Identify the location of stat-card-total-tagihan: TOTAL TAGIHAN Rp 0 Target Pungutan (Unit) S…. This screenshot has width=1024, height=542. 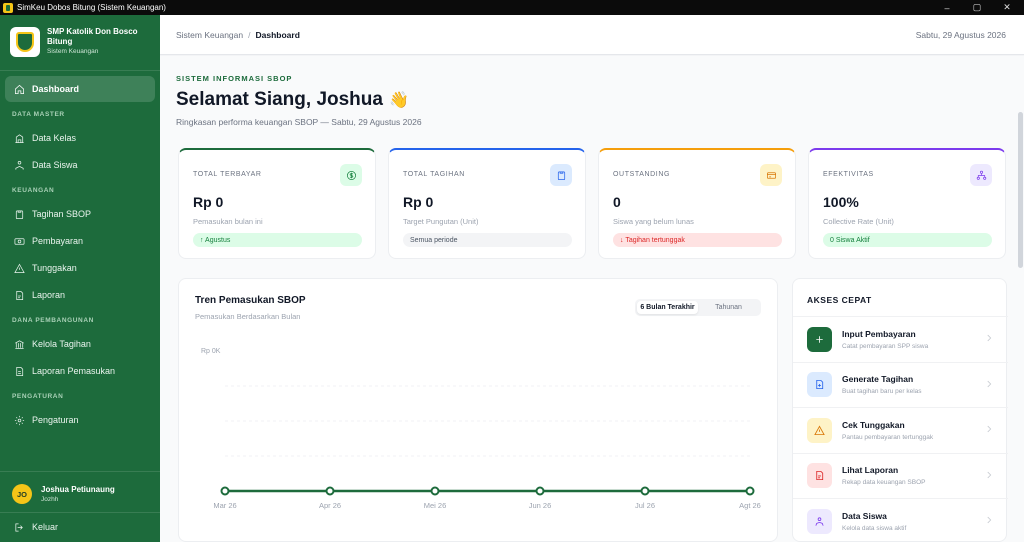
(487, 203).